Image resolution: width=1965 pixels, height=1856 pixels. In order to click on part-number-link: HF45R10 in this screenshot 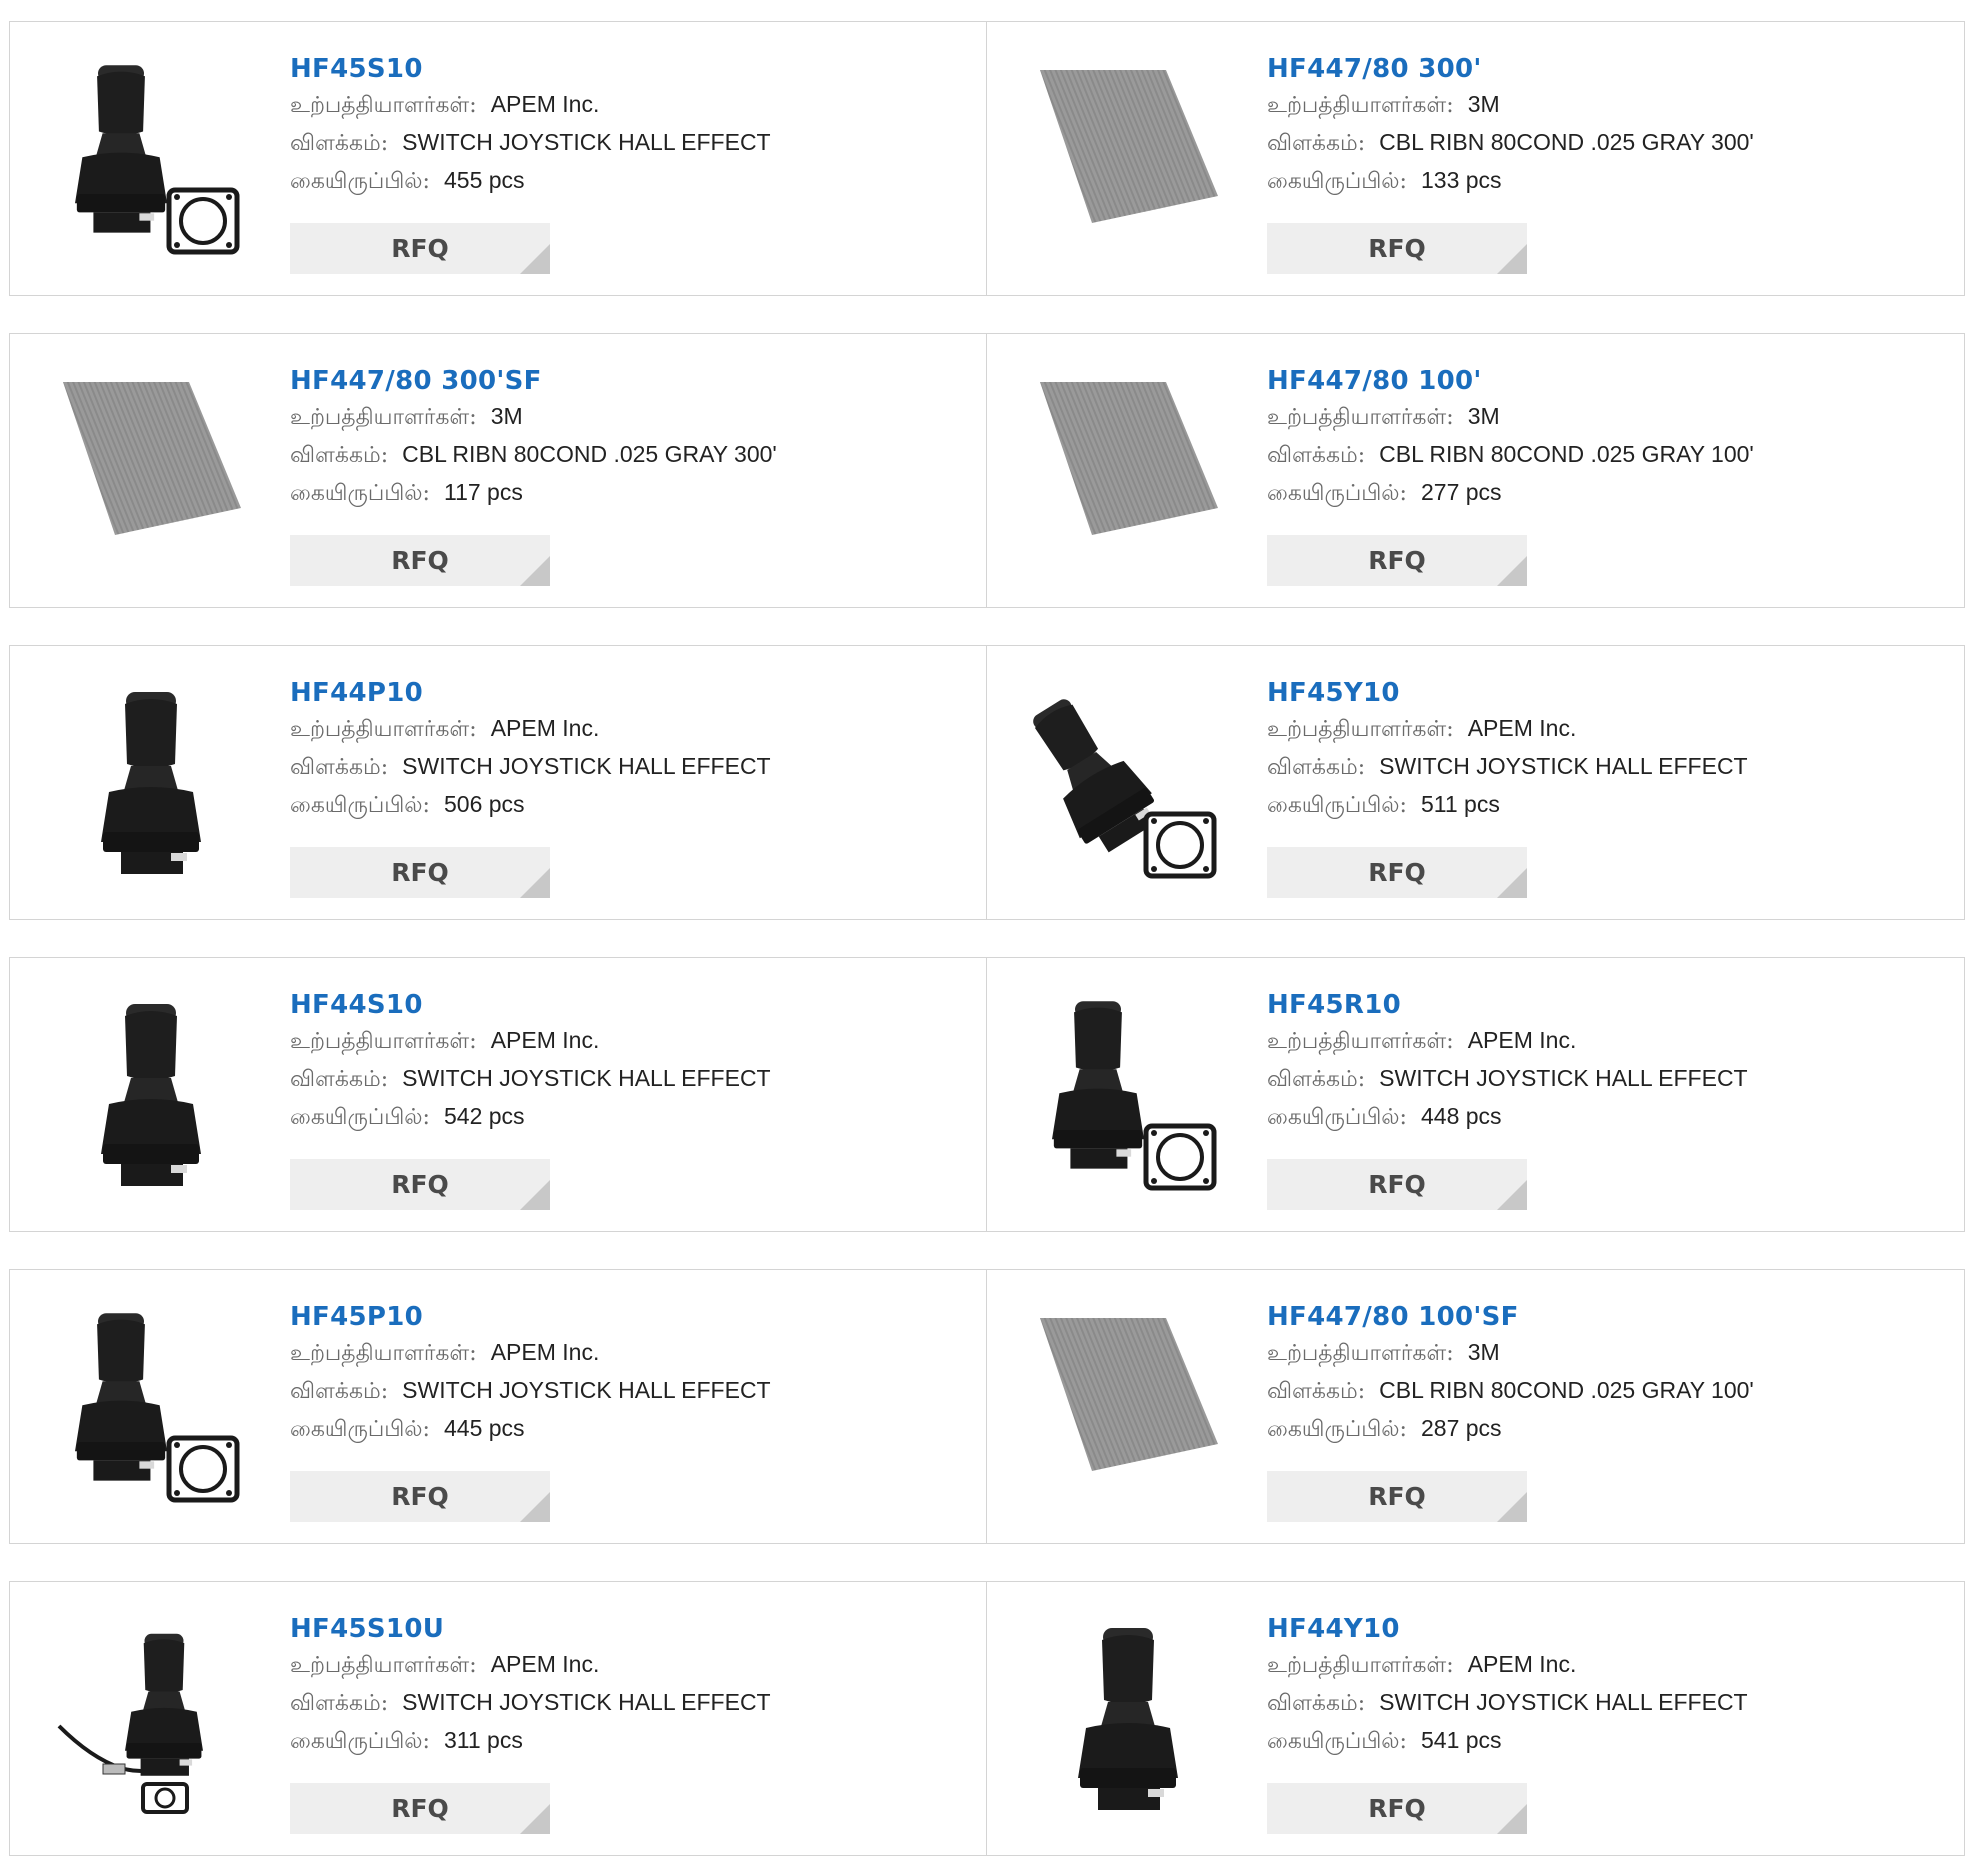, I will do `click(1605, 1005)`.